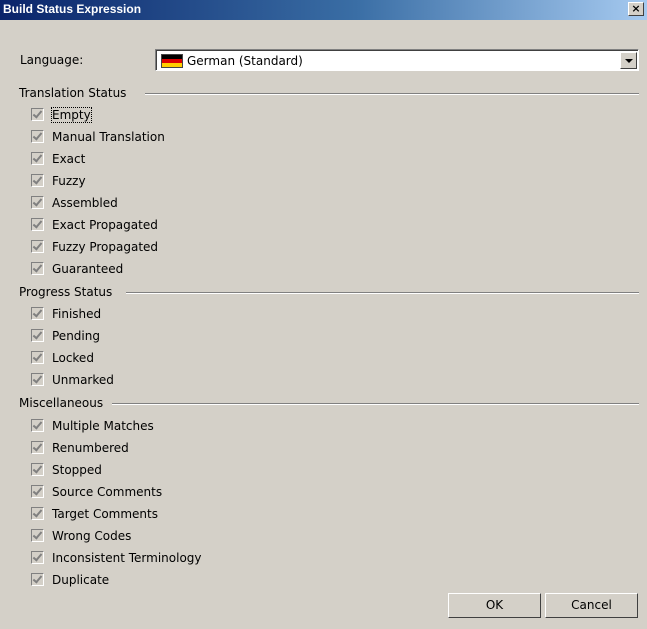  What do you see at coordinates (69, 181) in the screenshot?
I see `checkbox-label: Fuzzy` at bounding box center [69, 181].